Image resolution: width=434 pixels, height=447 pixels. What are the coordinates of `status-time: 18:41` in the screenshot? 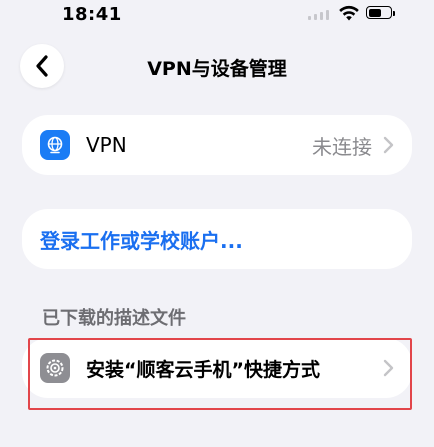 It's located at (92, 14).